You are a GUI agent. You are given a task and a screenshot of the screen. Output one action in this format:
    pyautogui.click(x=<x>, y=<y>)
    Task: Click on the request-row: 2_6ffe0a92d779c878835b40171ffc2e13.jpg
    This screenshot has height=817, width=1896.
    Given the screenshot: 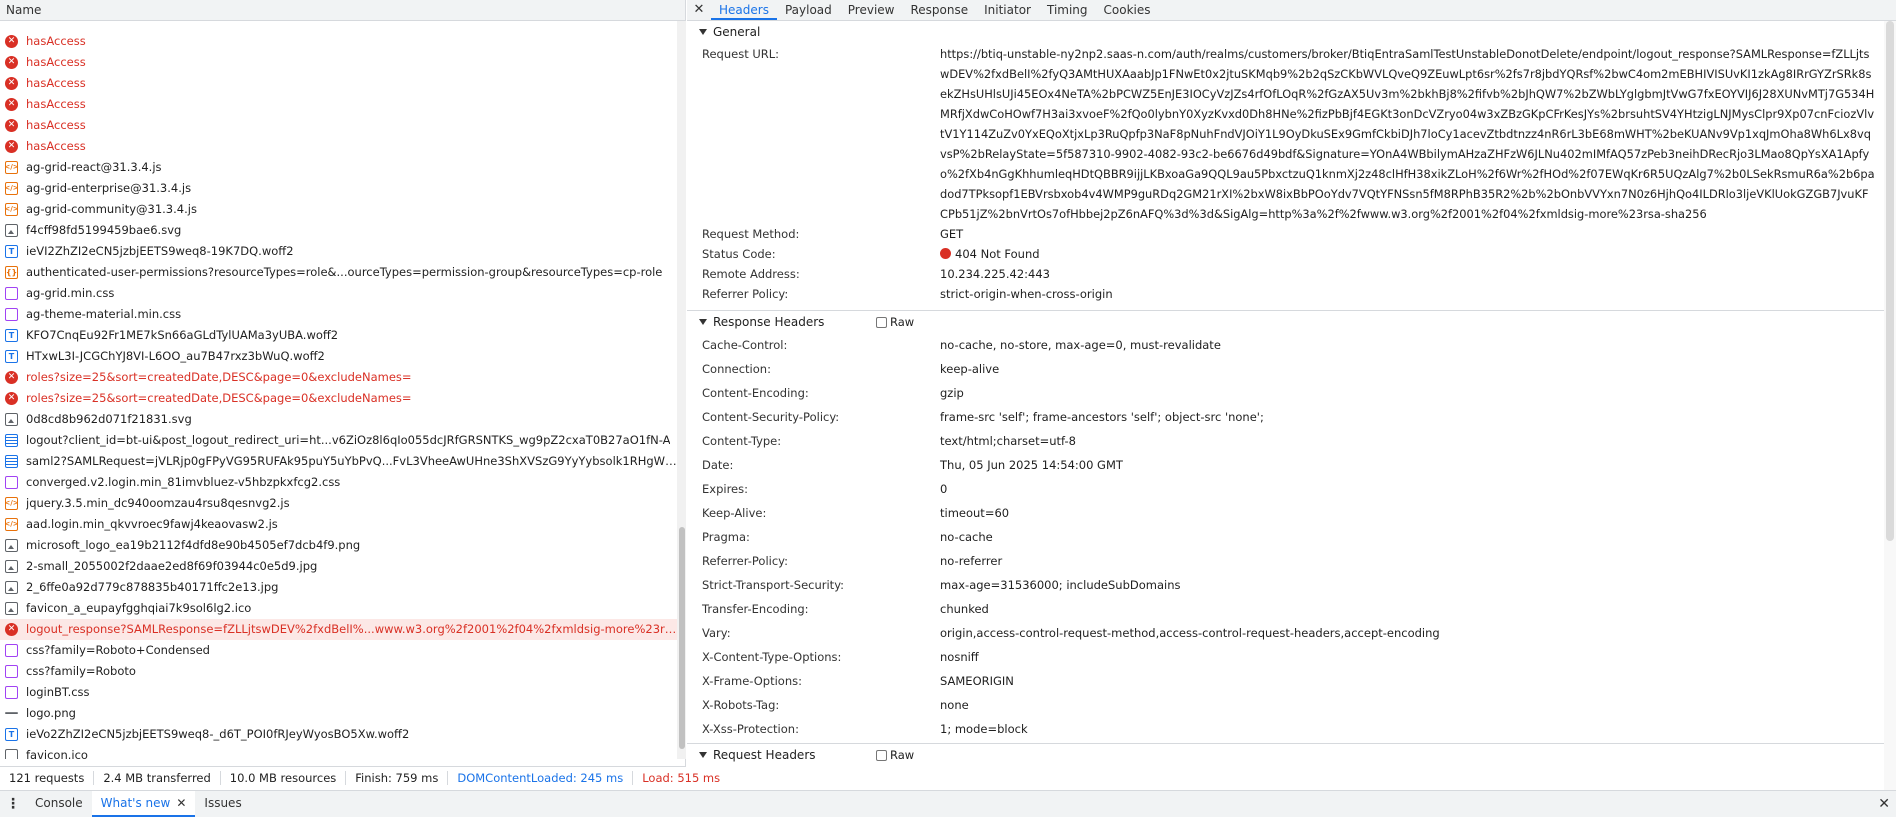 What is the action you would take?
    pyautogui.click(x=338, y=587)
    